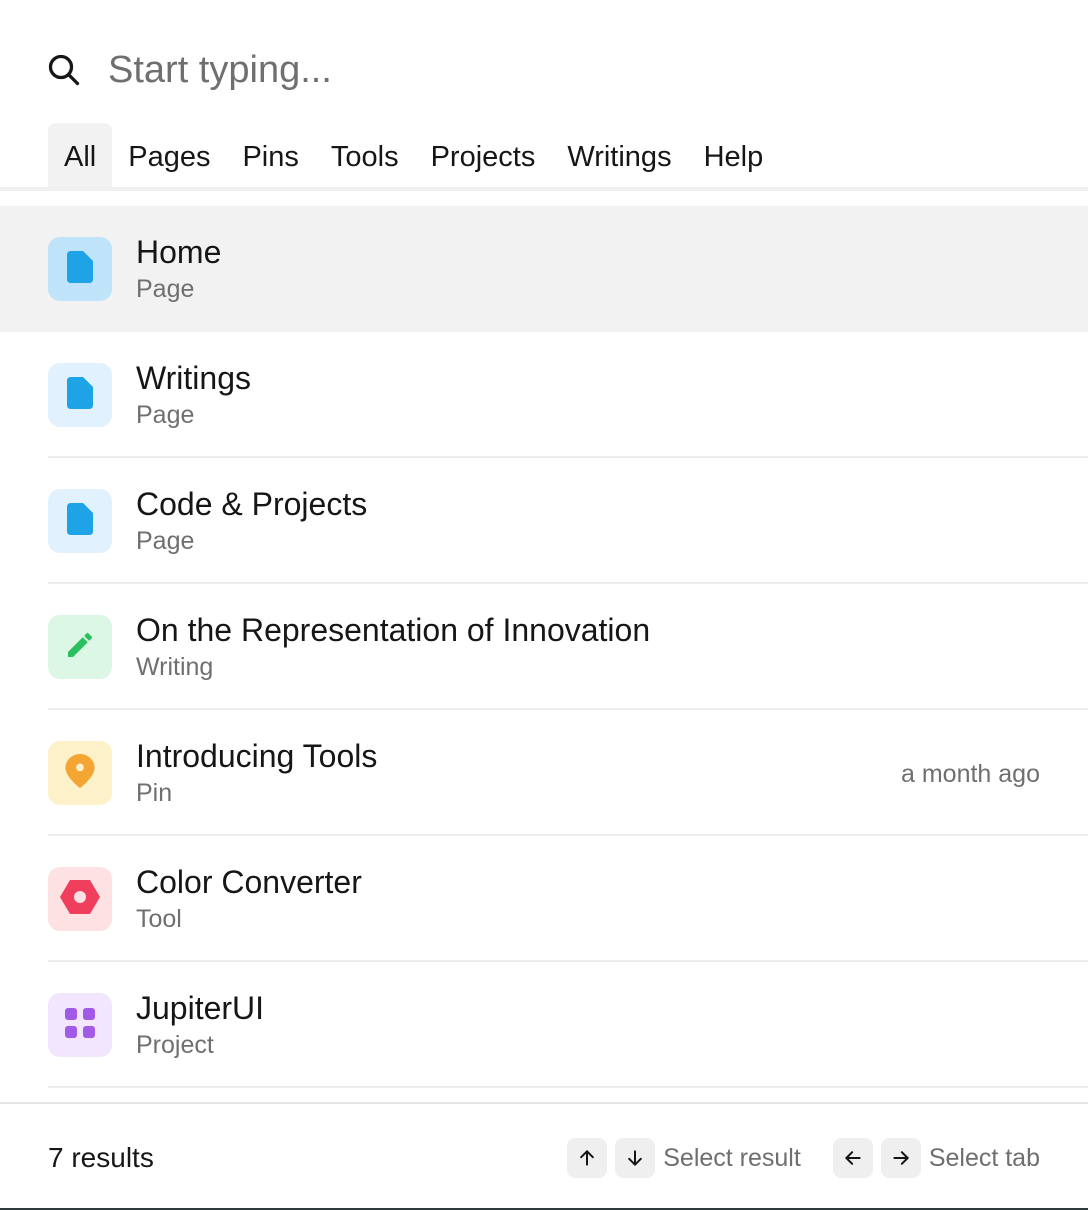 This screenshot has height=1210, width=1088. I want to click on result-item-home: Home Page, so click(544, 269).